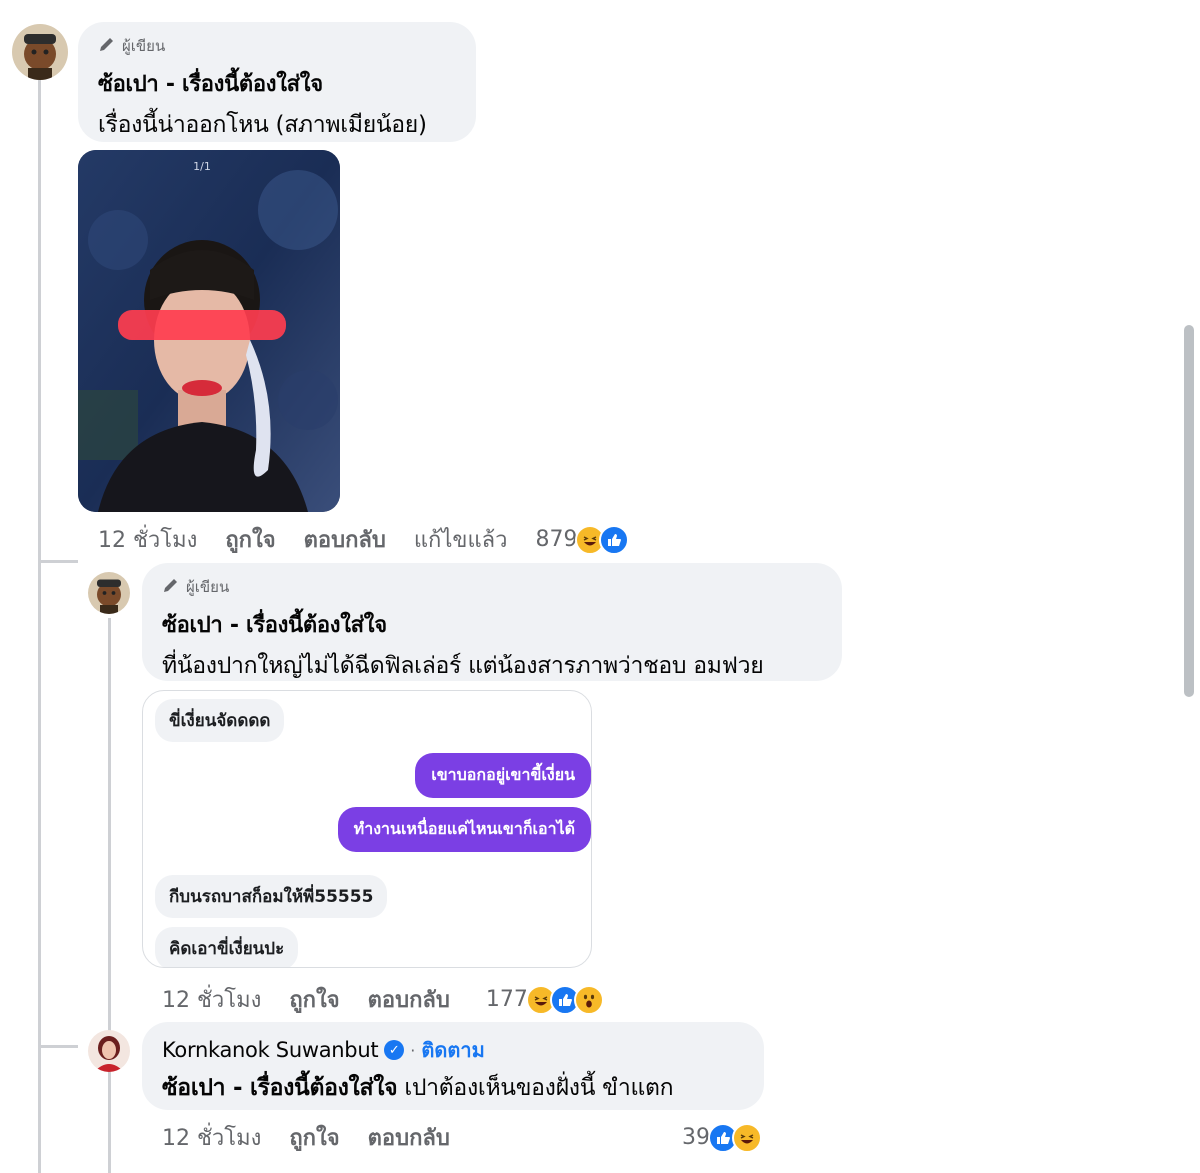  Describe the element at coordinates (209, 331) in the screenshot. I see `comment-photo: 1/1` at that location.